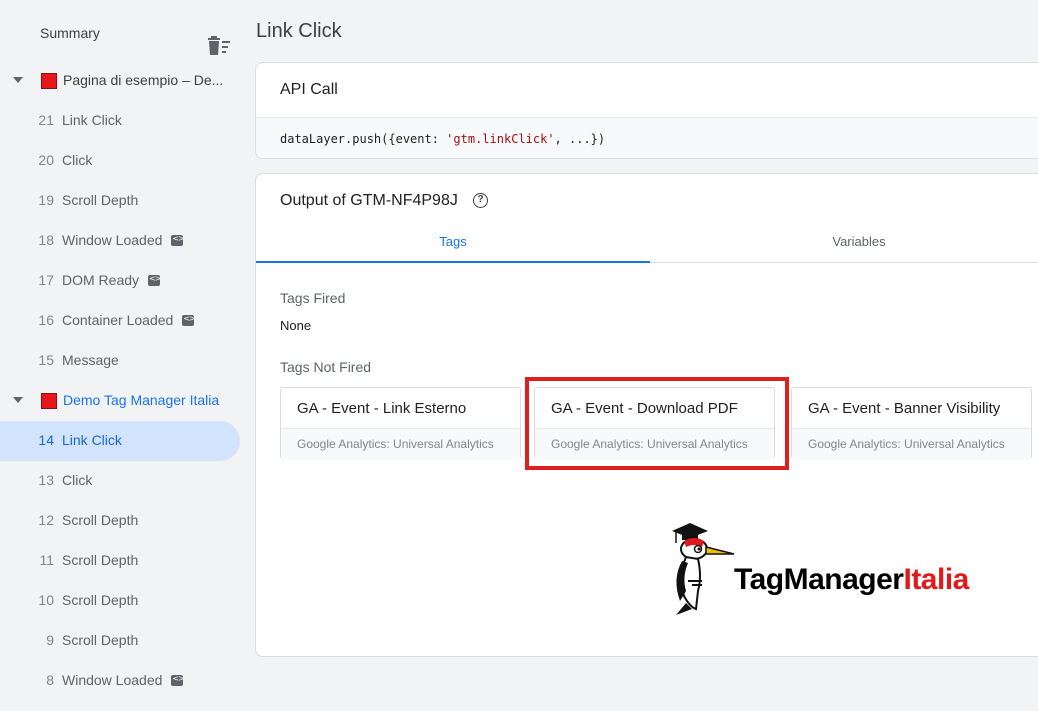  I want to click on tags-not-fired-heading: Tags Not Fired, so click(326, 367).